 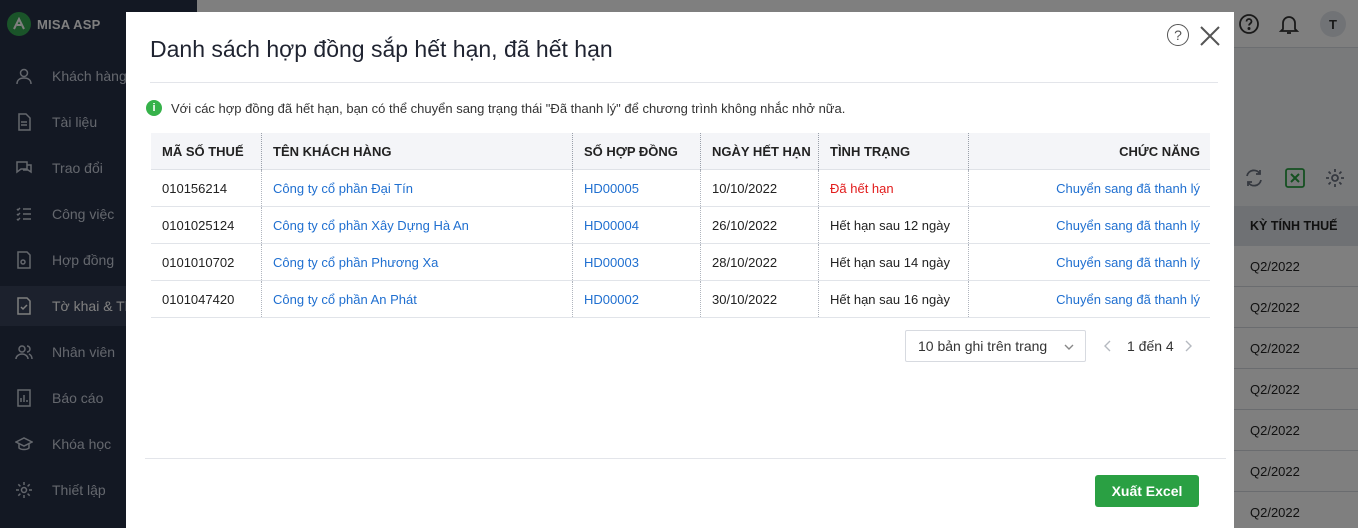 What do you see at coordinates (1089, 151) in the screenshot?
I see `column-header-action: CHỨC NĂNG` at bounding box center [1089, 151].